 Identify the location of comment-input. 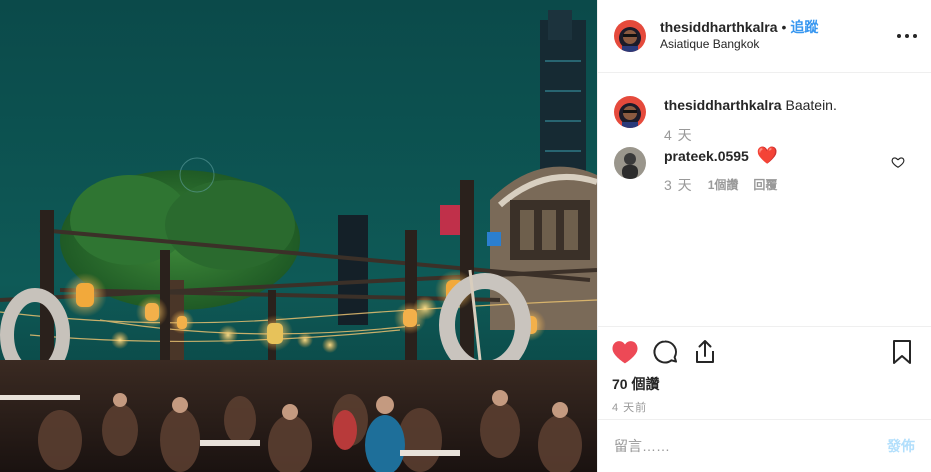
(750, 446).